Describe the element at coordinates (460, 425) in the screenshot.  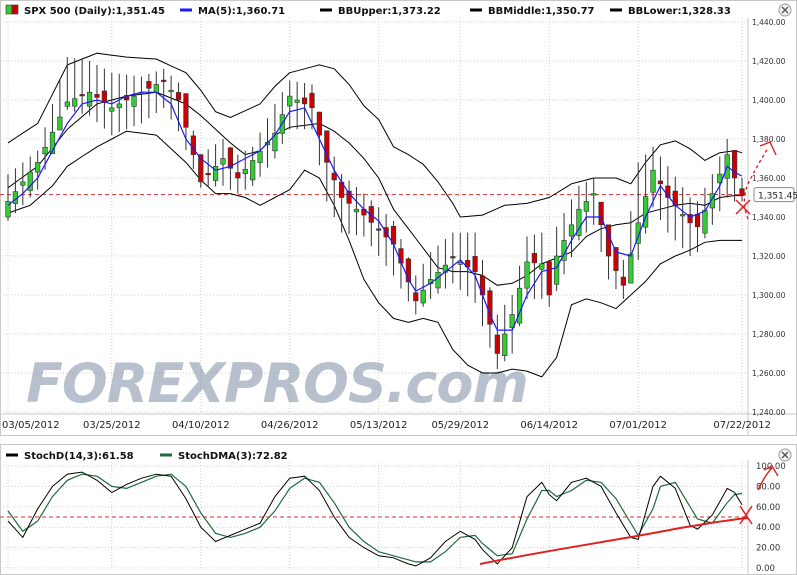
I see `date-tick-label: 05/29/2012` at that location.